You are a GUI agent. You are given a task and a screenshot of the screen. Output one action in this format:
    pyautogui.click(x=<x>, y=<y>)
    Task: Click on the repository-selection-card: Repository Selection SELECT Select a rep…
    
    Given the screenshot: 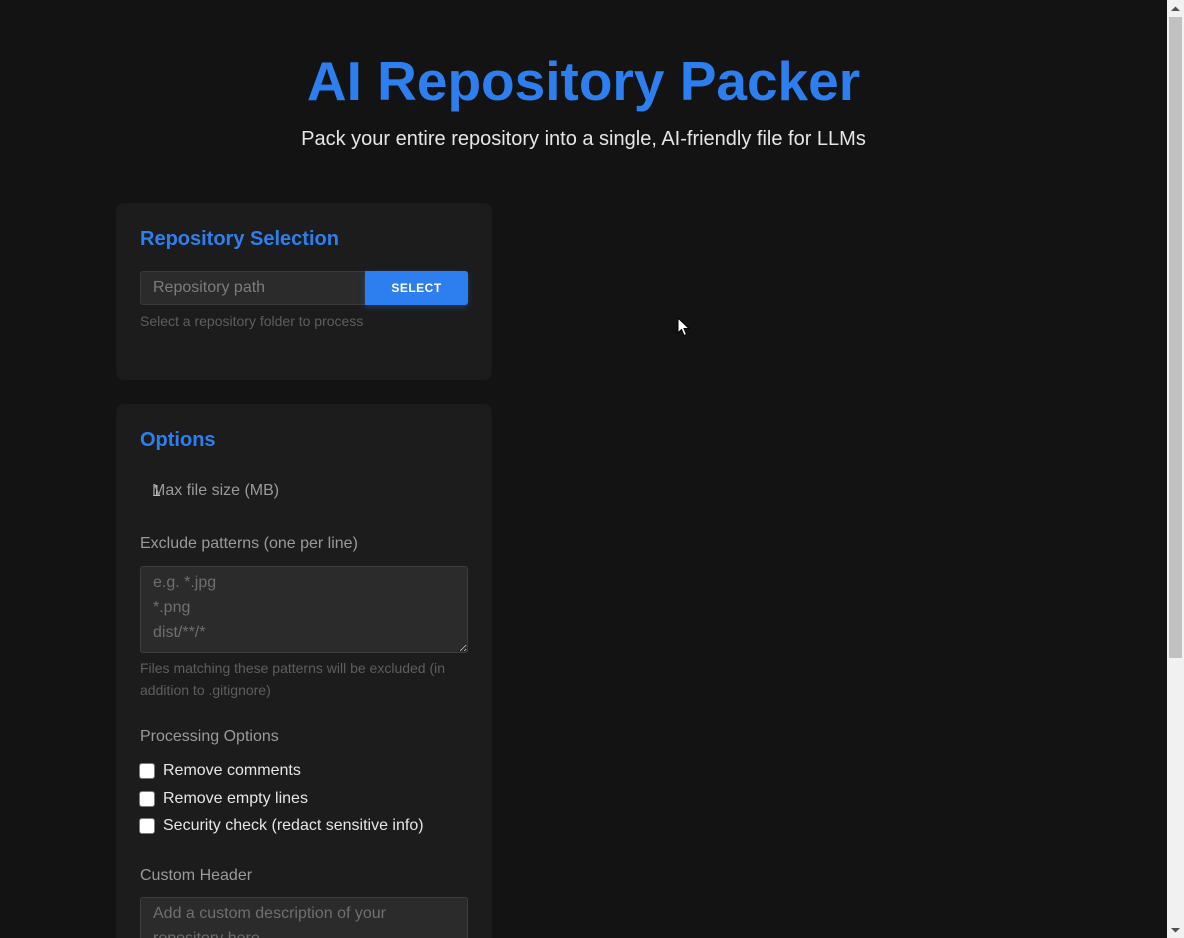 What is the action you would take?
    pyautogui.click(x=304, y=291)
    